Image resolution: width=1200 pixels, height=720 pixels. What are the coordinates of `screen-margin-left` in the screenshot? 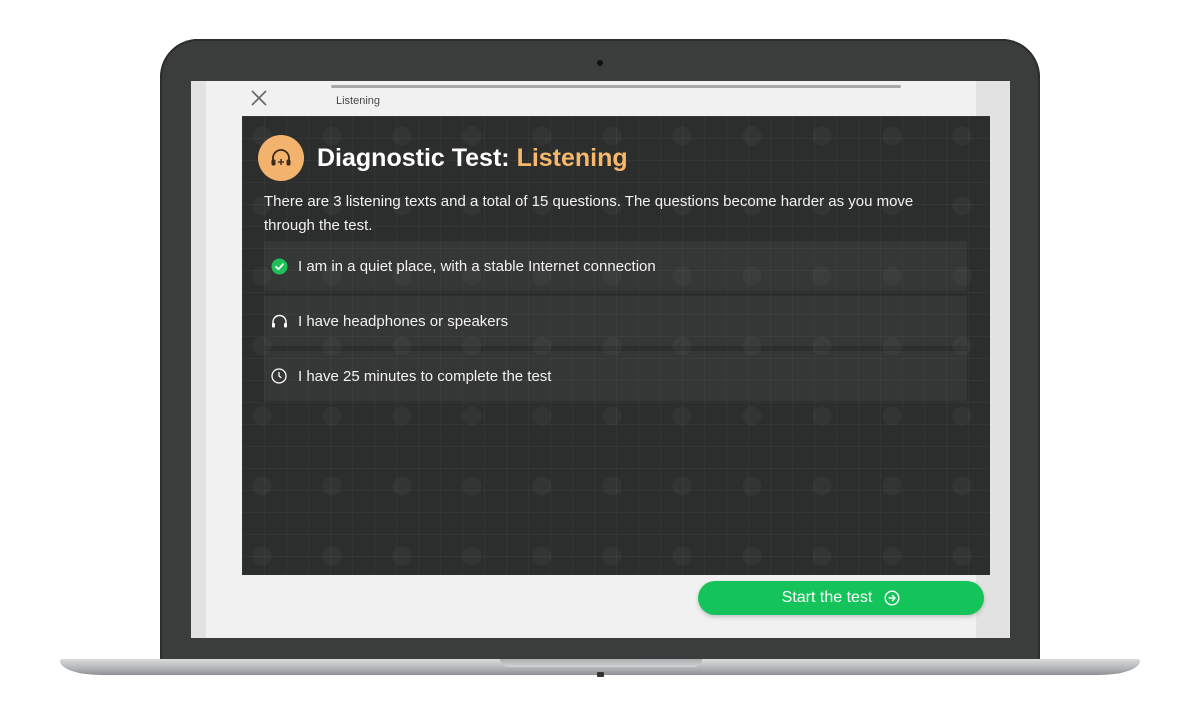 It's located at (198, 359).